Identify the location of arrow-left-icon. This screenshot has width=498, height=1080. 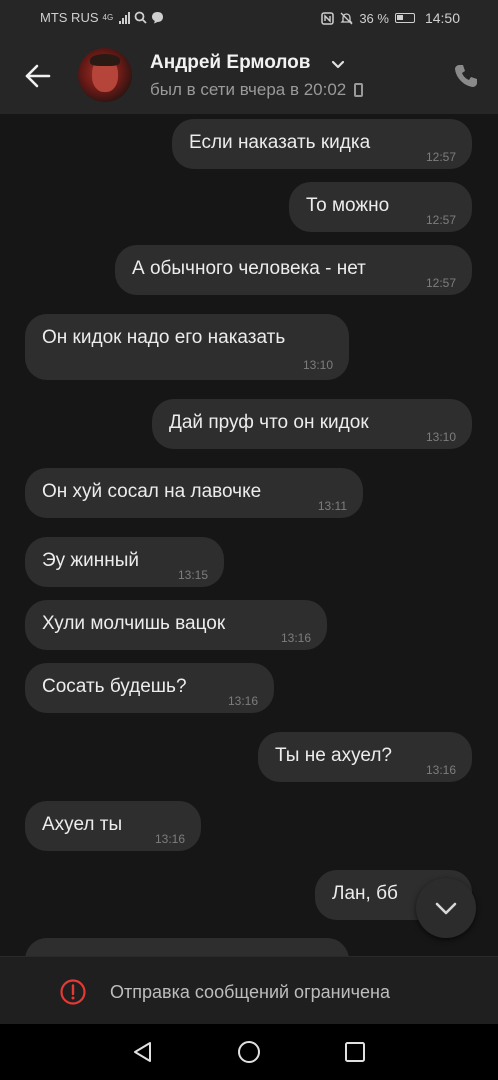
(38, 76).